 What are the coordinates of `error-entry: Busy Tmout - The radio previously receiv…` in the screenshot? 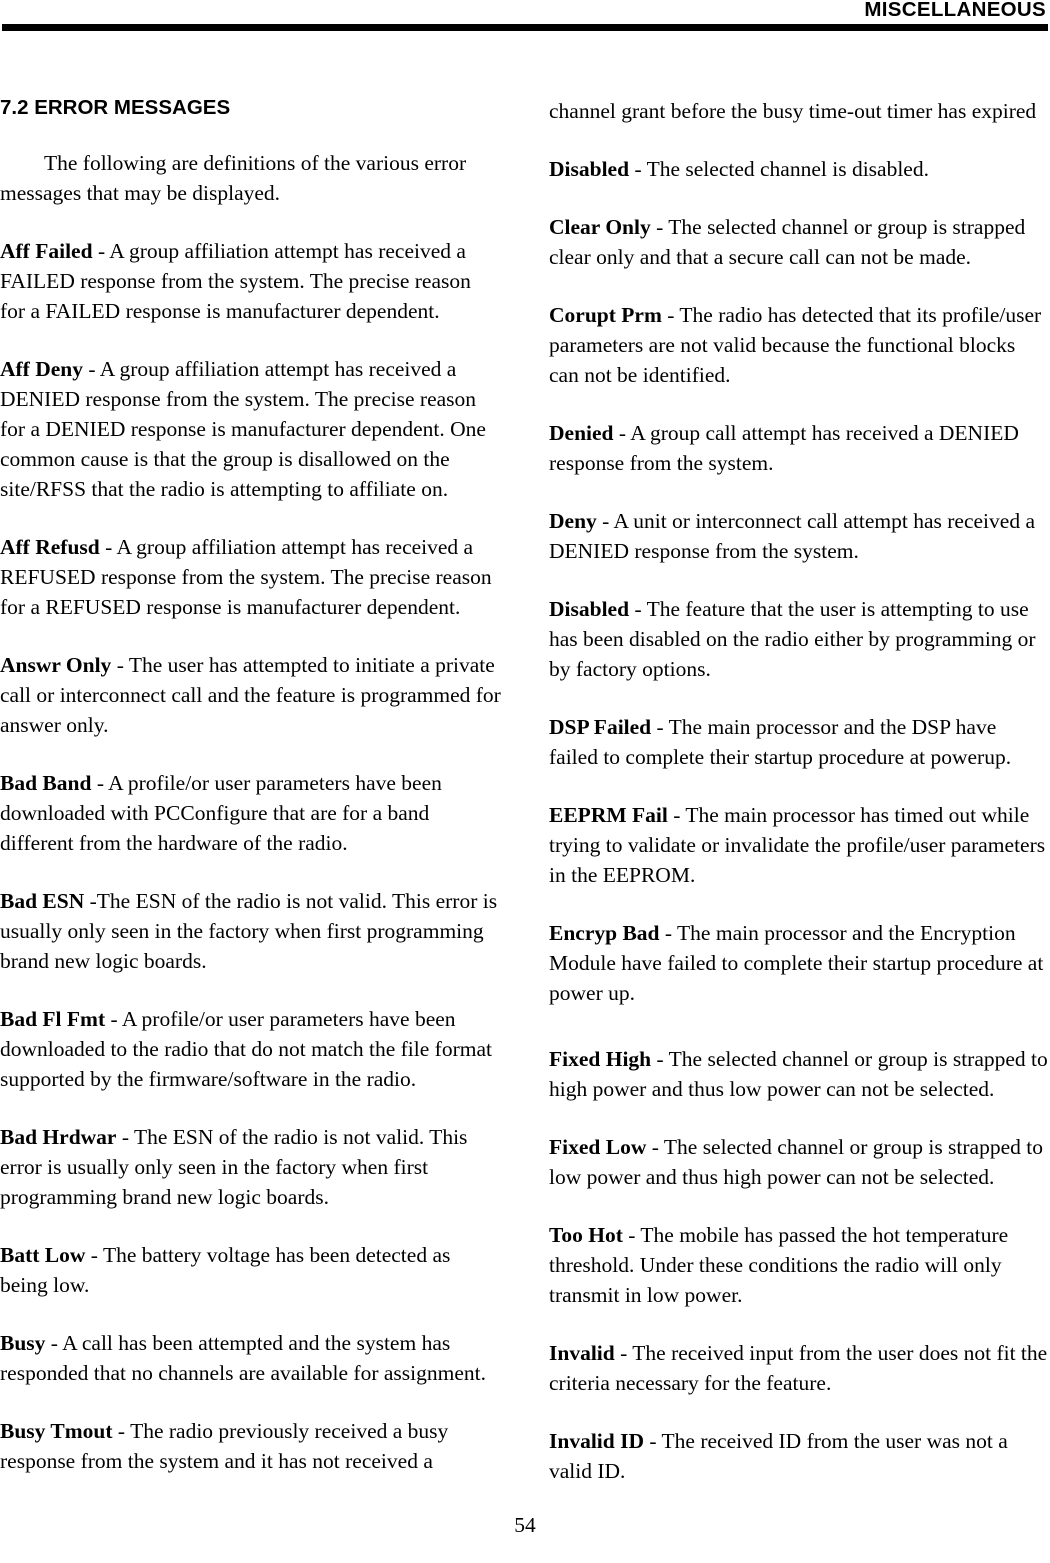 It's located at (250, 1446).